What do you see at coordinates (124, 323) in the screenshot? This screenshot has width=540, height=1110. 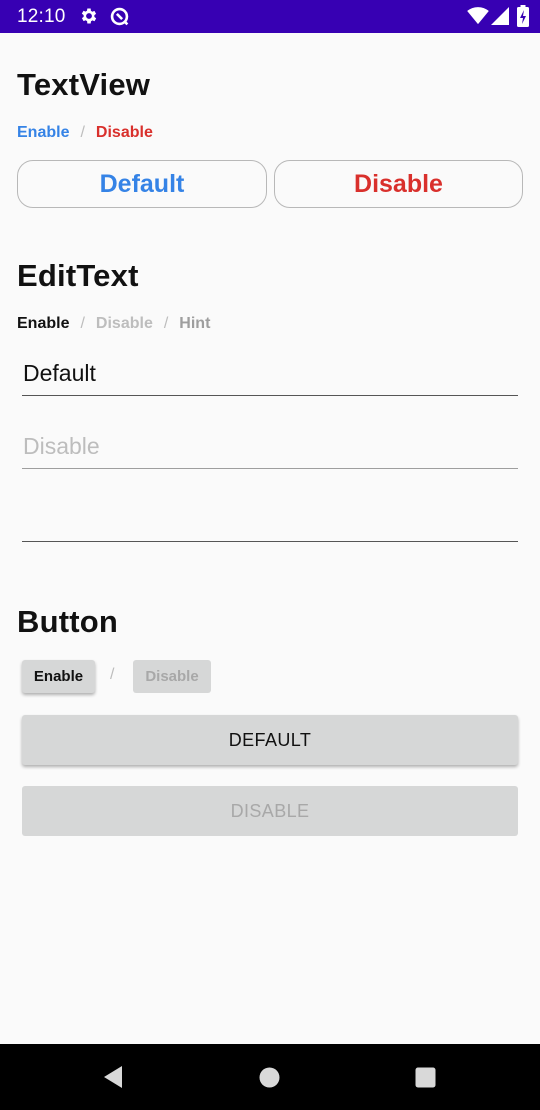 I see `edittext-disable-label: Disable` at bounding box center [124, 323].